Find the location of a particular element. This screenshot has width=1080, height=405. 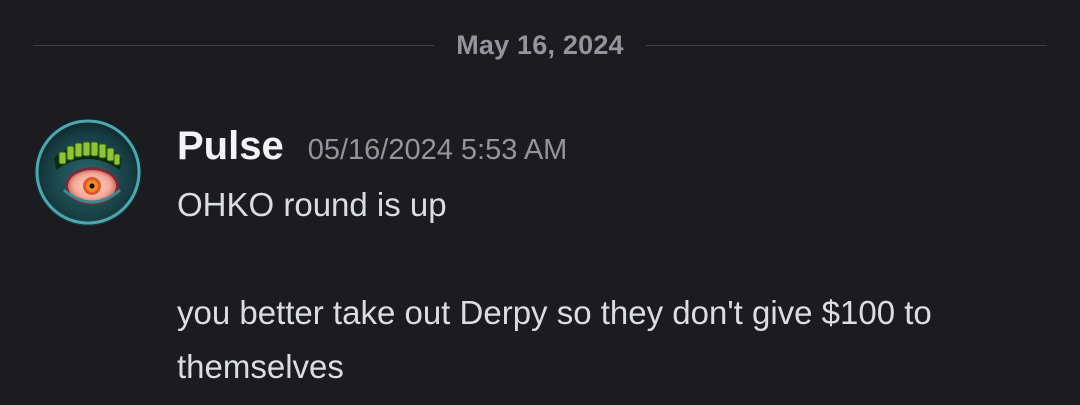

username: Pulse is located at coordinates (230, 146).